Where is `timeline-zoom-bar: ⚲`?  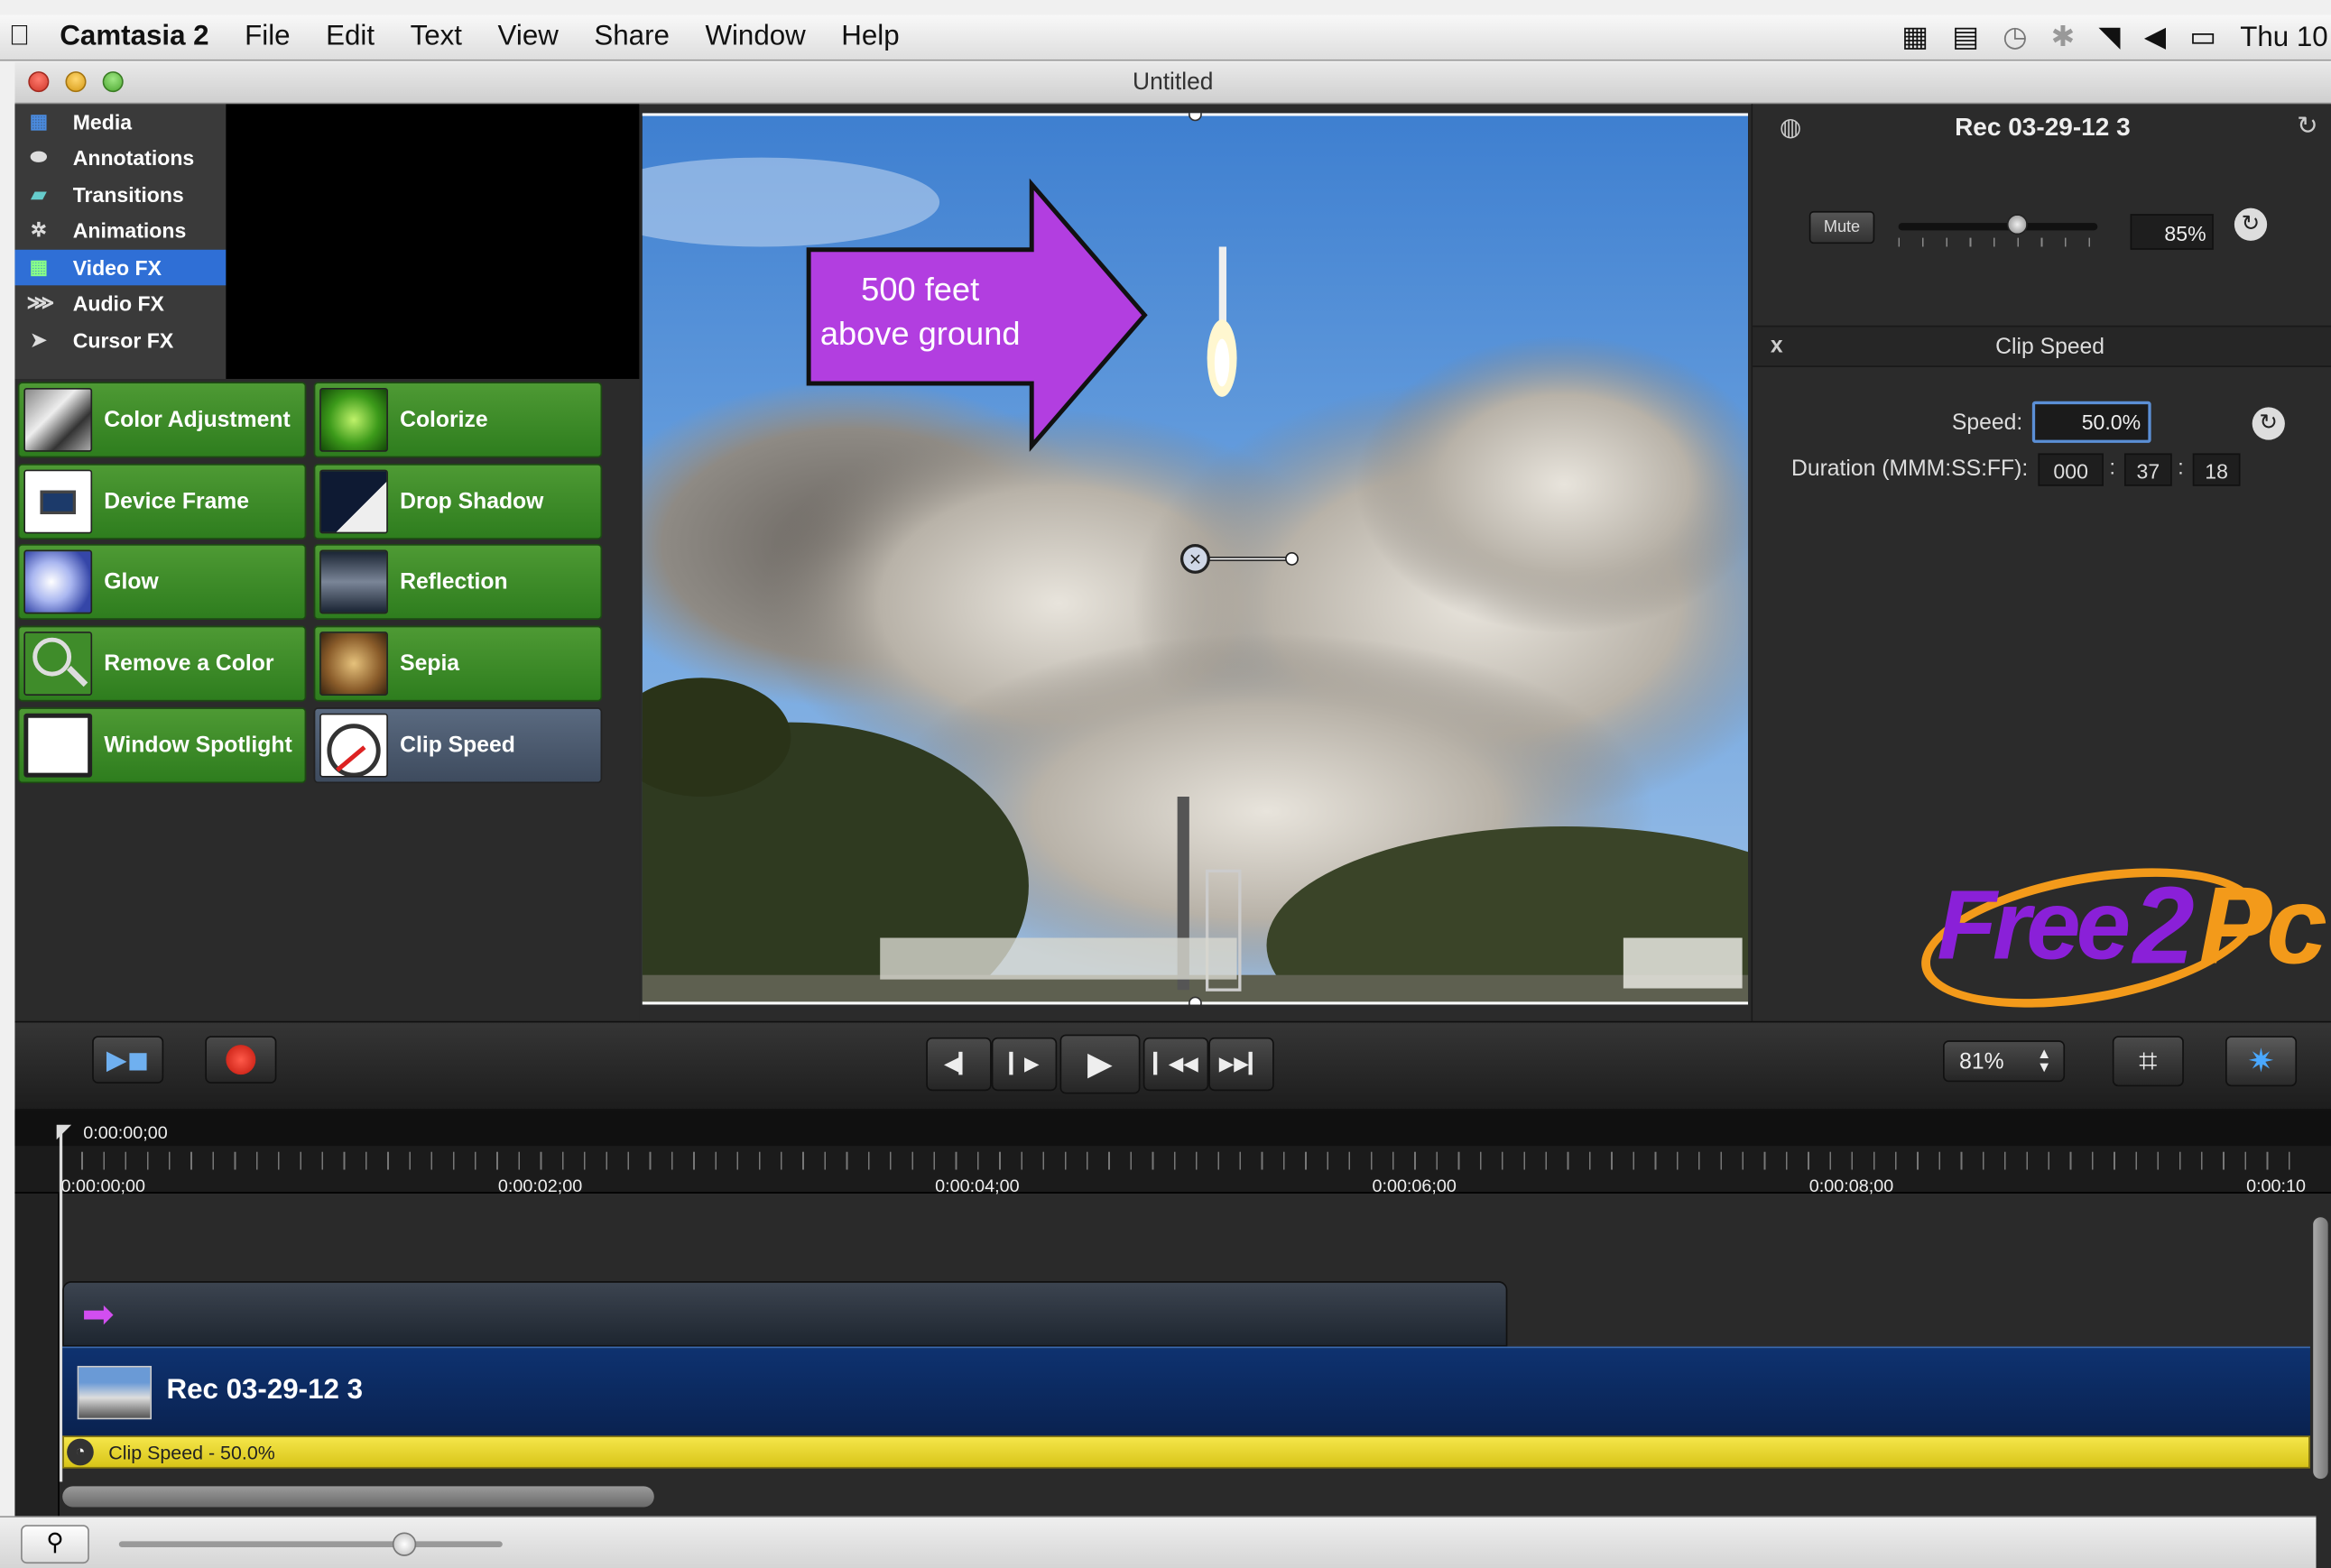 timeline-zoom-bar: ⚲ is located at coordinates (1159, 1542).